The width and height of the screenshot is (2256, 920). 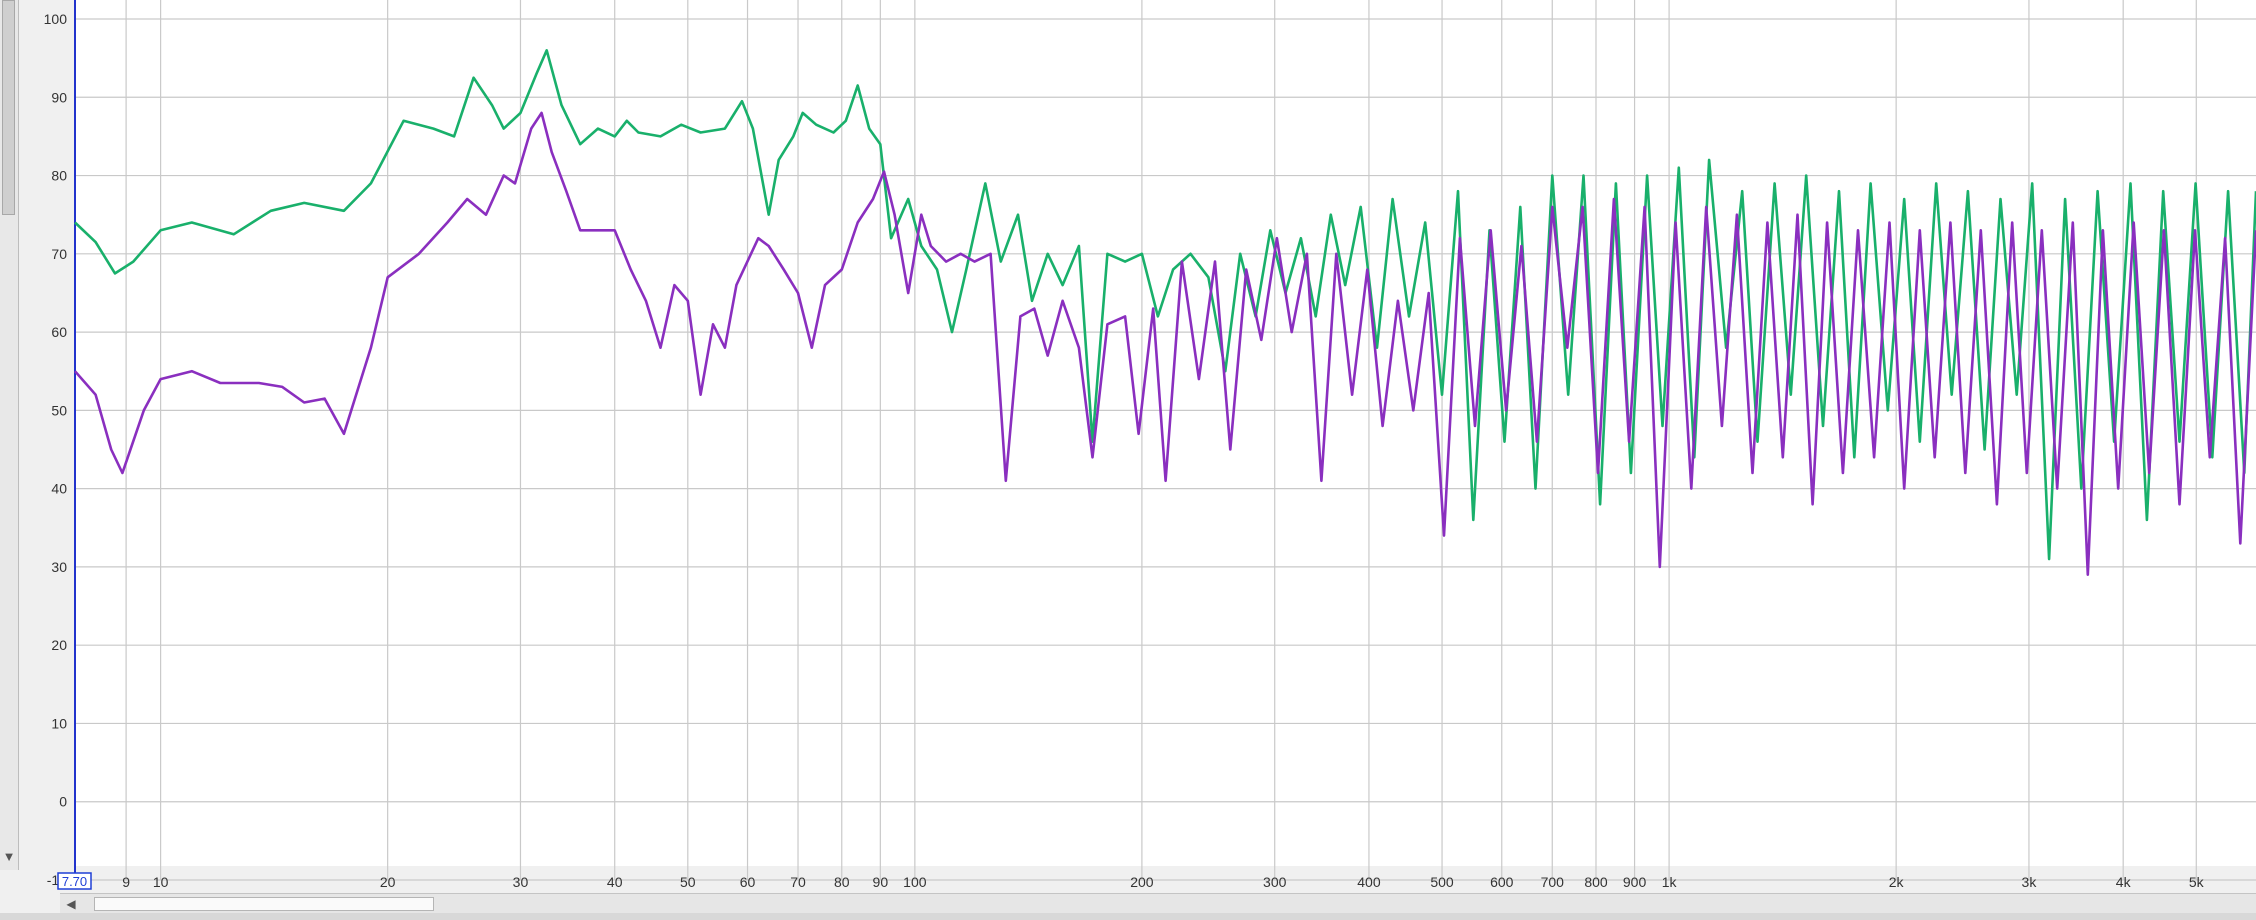 I want to click on x-tick-label: 20, so click(x=388, y=882).